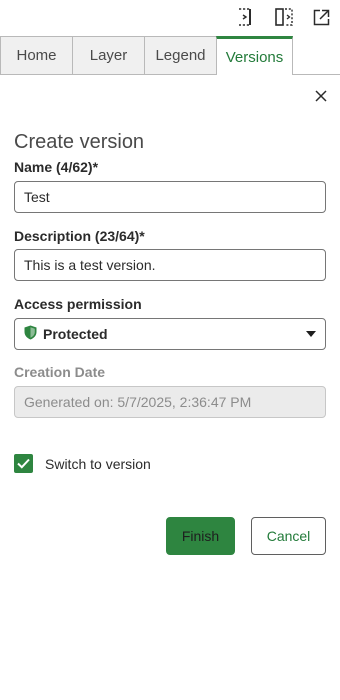  Describe the element at coordinates (56, 167) in the screenshot. I see `name-label: Name (4/62)*` at that location.